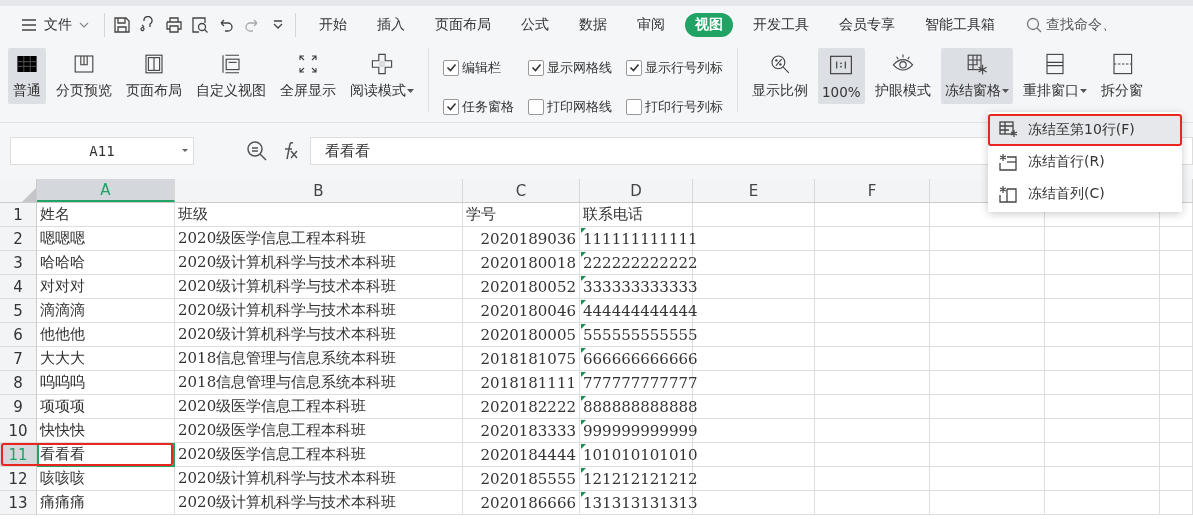  What do you see at coordinates (106, 455) in the screenshot?
I see `table-cell: 看看看` at bounding box center [106, 455].